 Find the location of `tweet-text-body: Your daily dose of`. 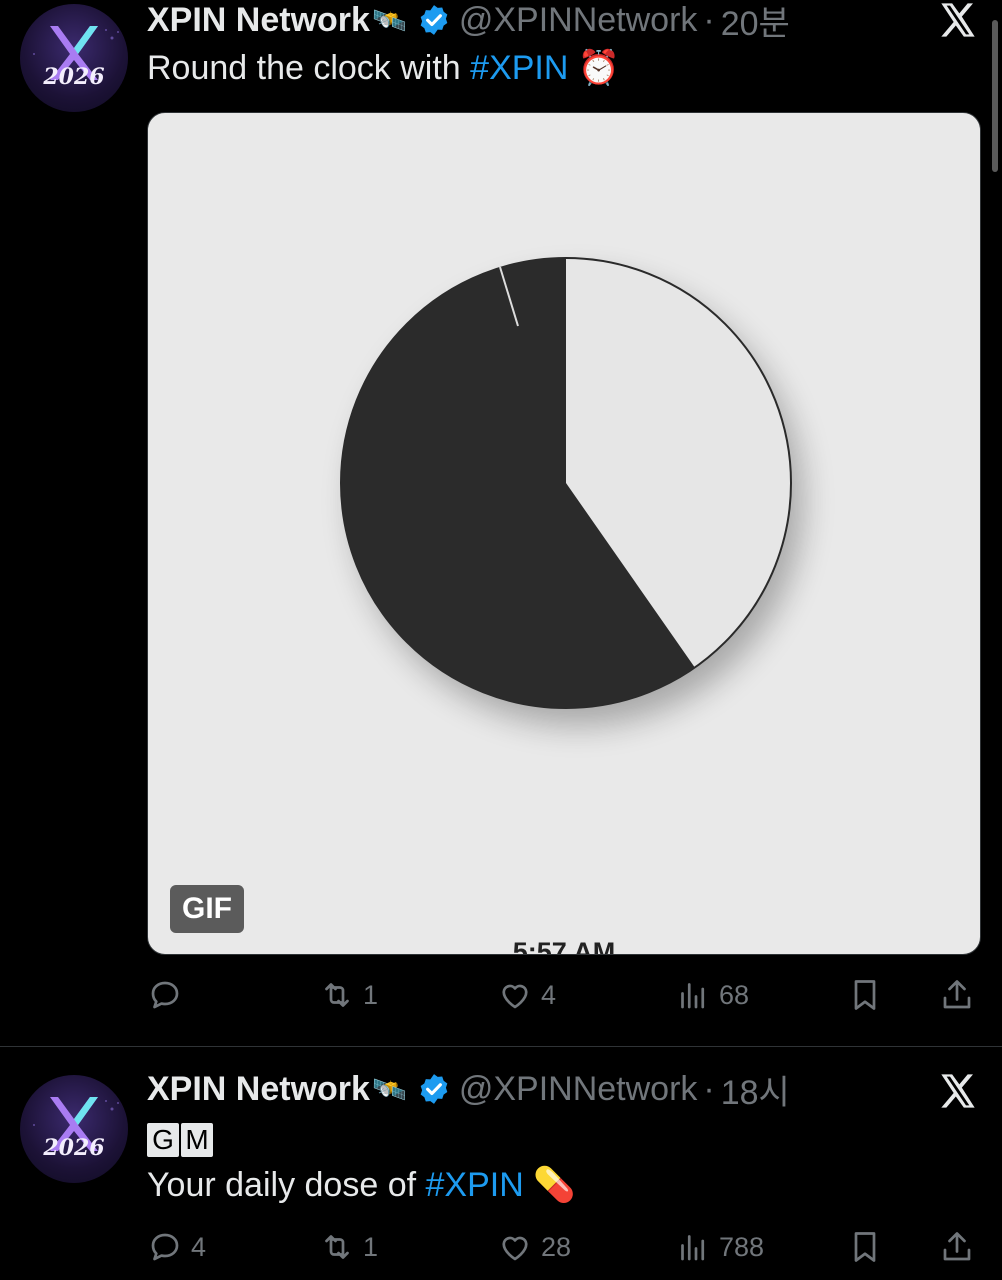

tweet-text-body: Your daily dose of is located at coordinates (286, 1185).